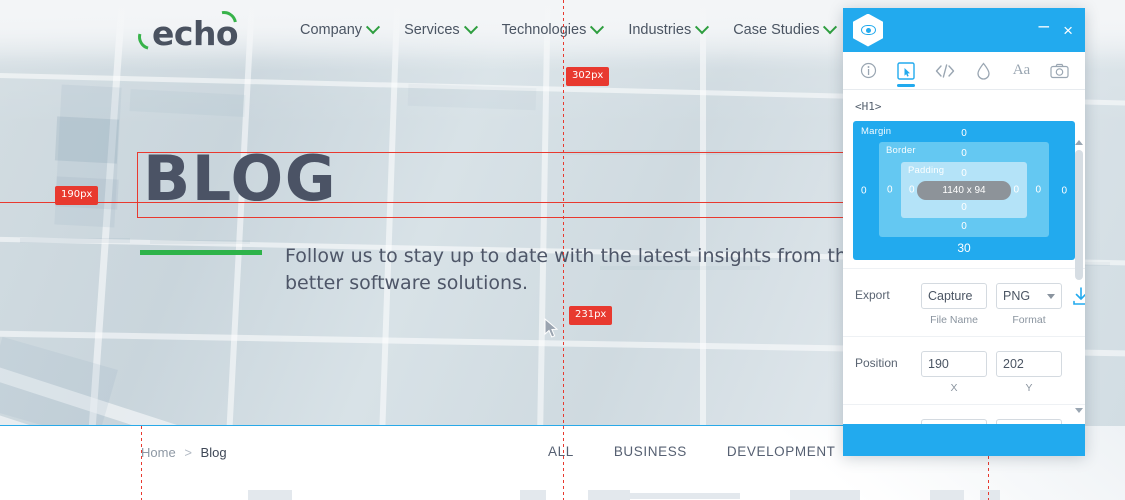  What do you see at coordinates (544, 30) in the screenshot?
I see `nav-label: Technologies` at bounding box center [544, 30].